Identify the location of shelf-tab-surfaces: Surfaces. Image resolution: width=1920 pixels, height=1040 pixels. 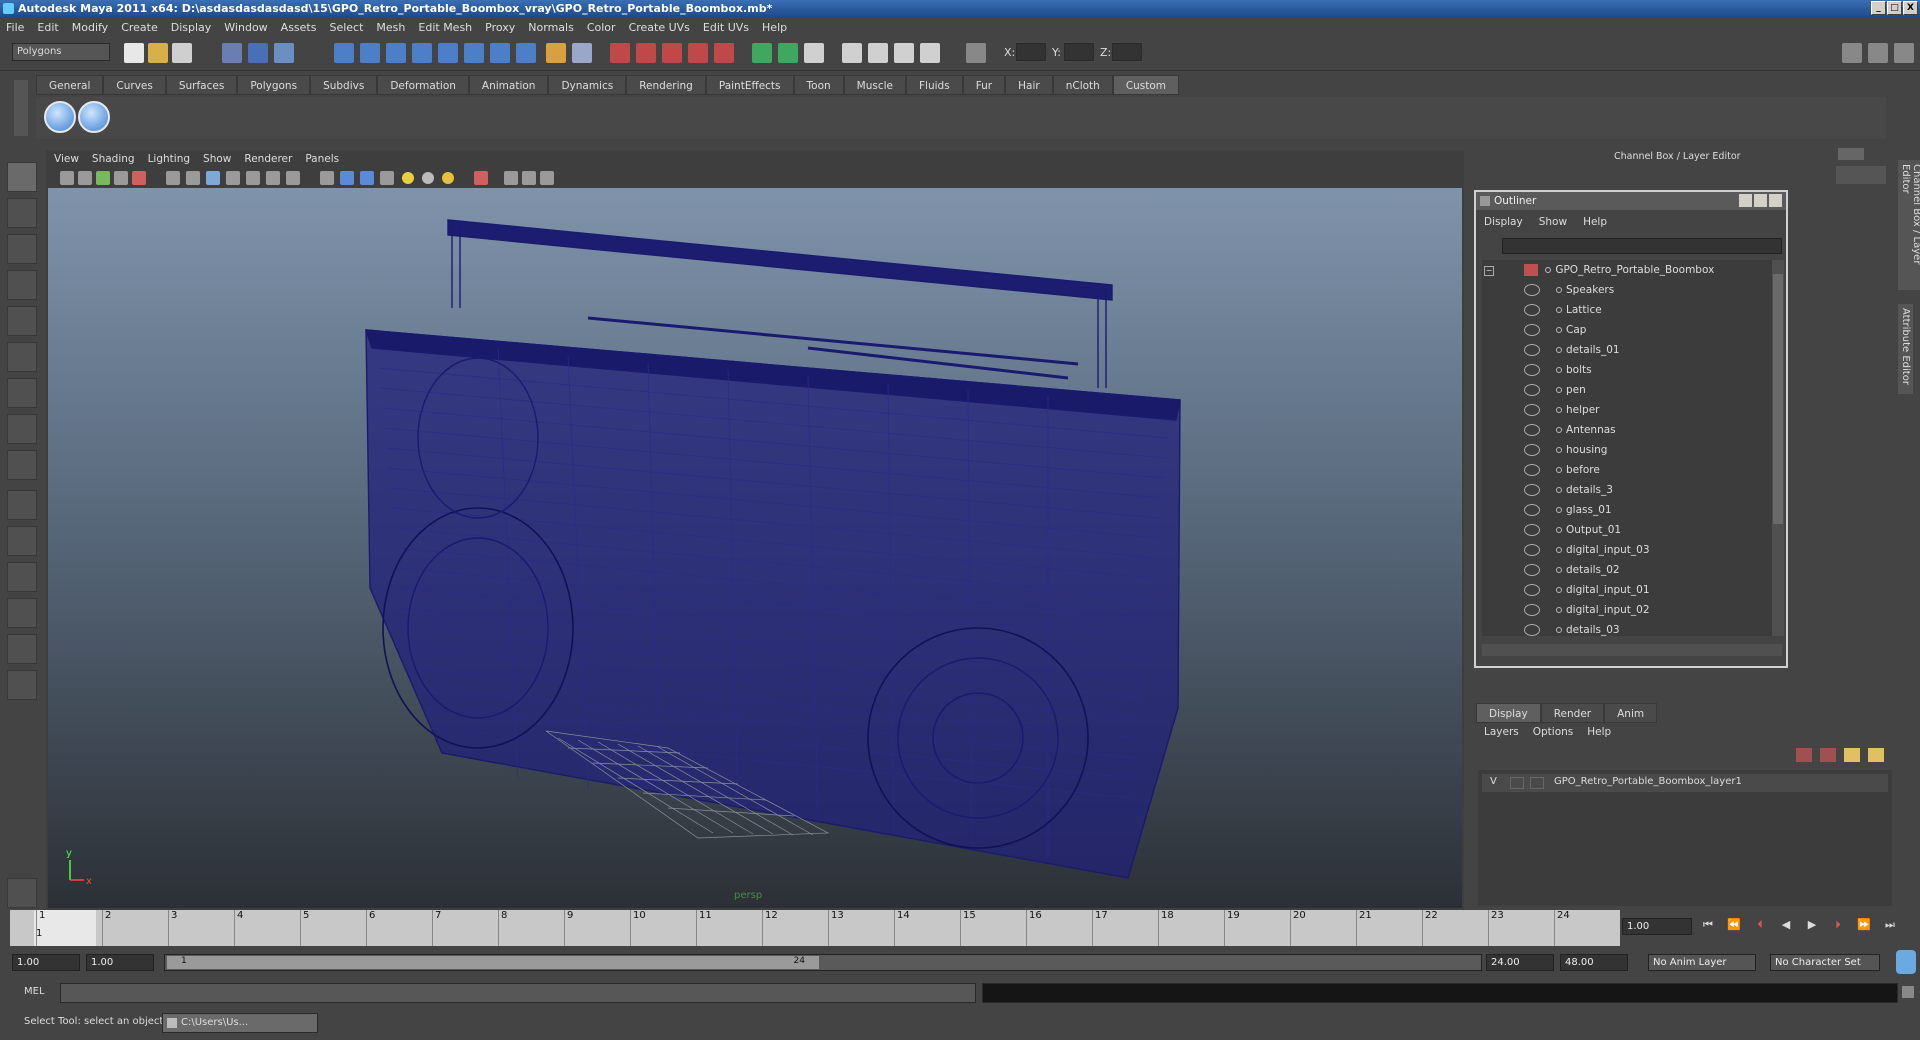
(201, 85).